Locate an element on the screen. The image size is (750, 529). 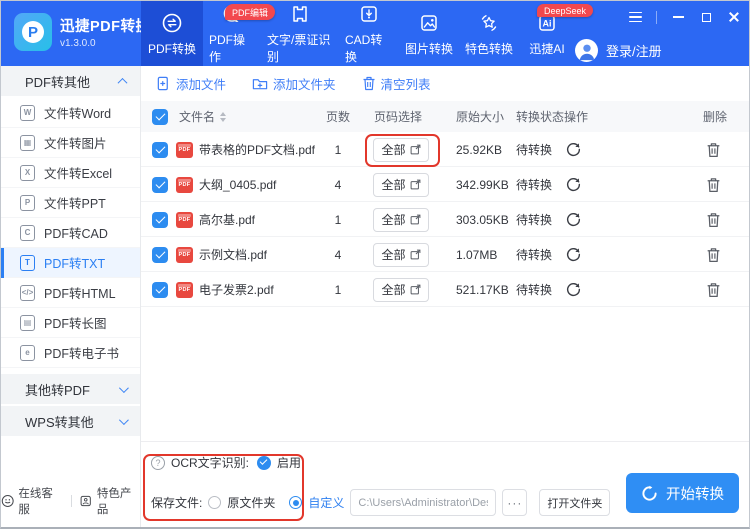
pdf-file-icon: PDF is located at coordinates (184, 149).